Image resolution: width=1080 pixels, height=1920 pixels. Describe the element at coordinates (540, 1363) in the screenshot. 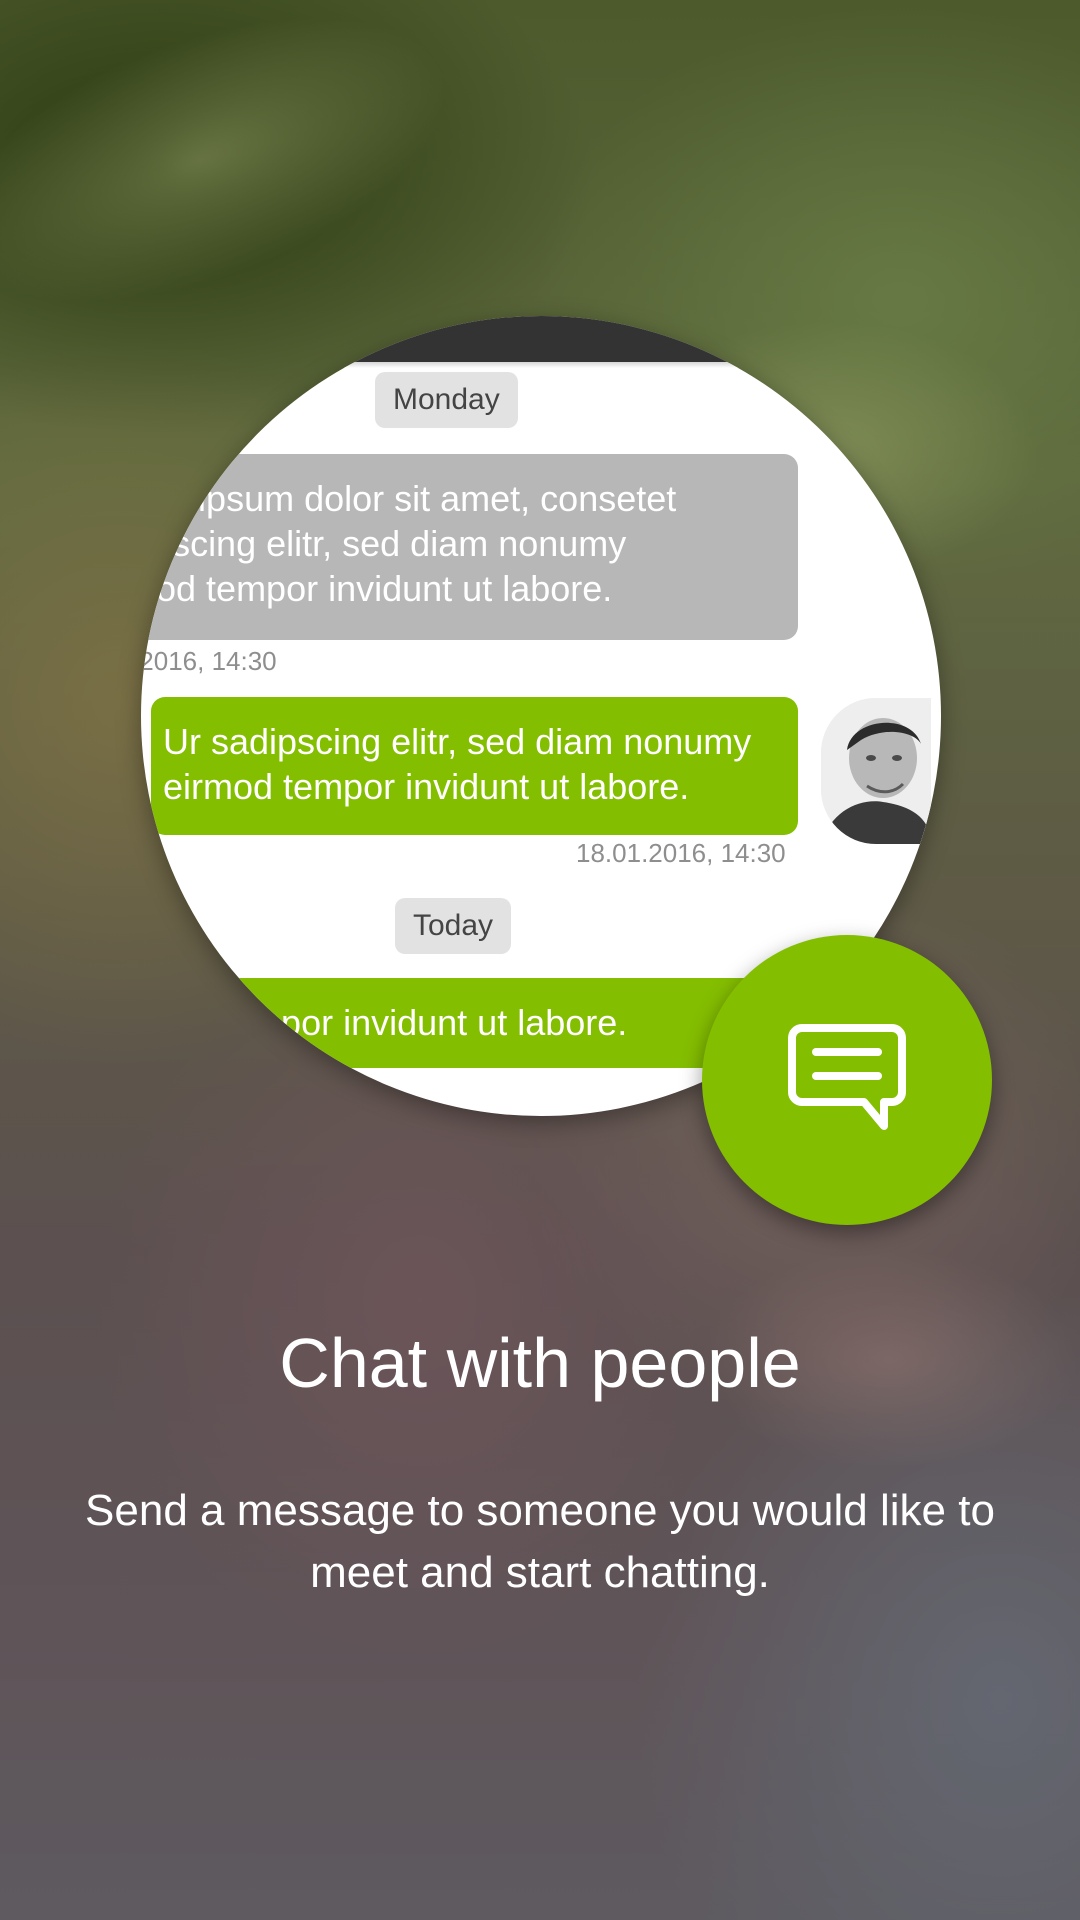

I see `onboarding-title: Chat with people` at that location.